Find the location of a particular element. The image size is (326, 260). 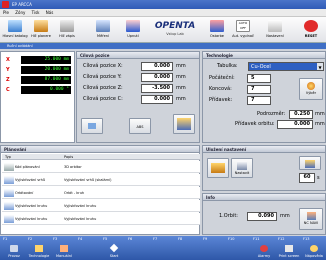

target-panel-title: Cílová pozice is located at coordinates (138, 55).